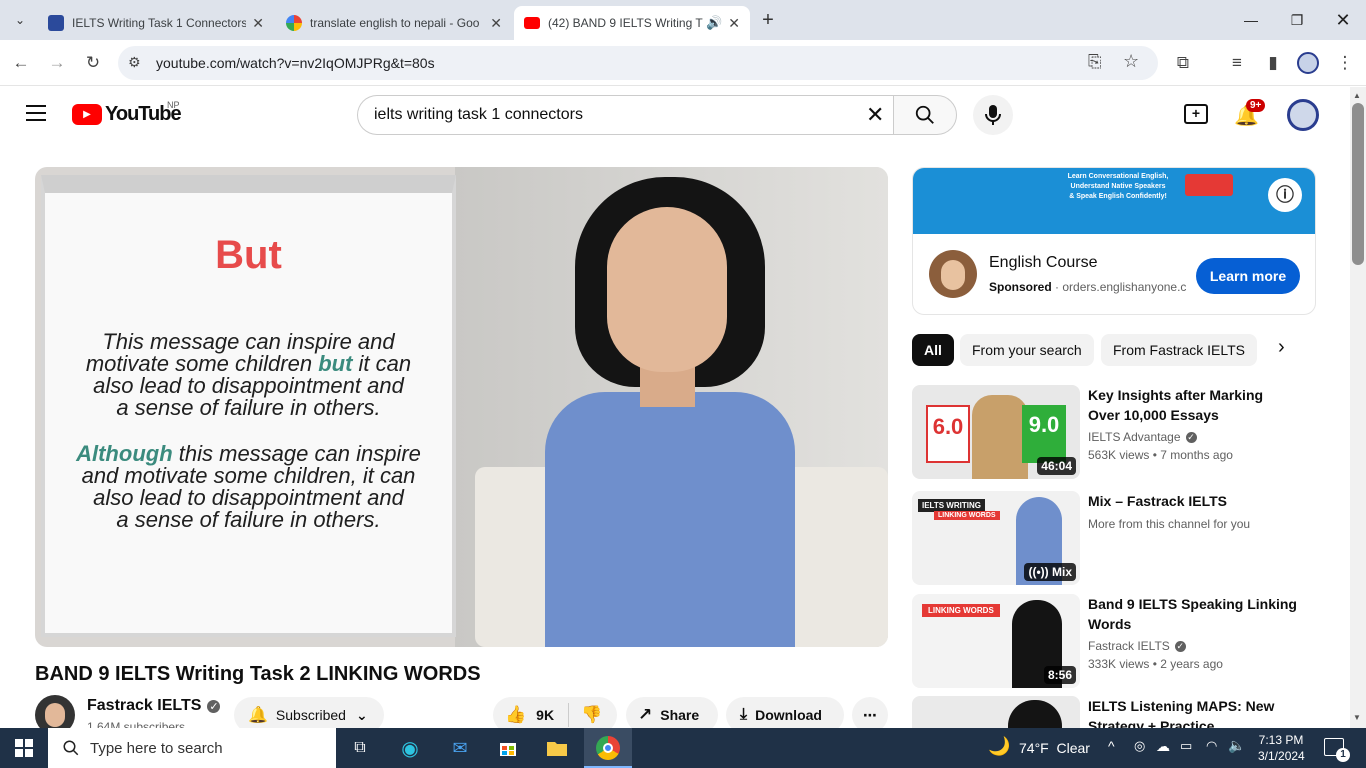 The width and height of the screenshot is (1366, 768). I want to click on advertiser-avatar, so click(953, 274).